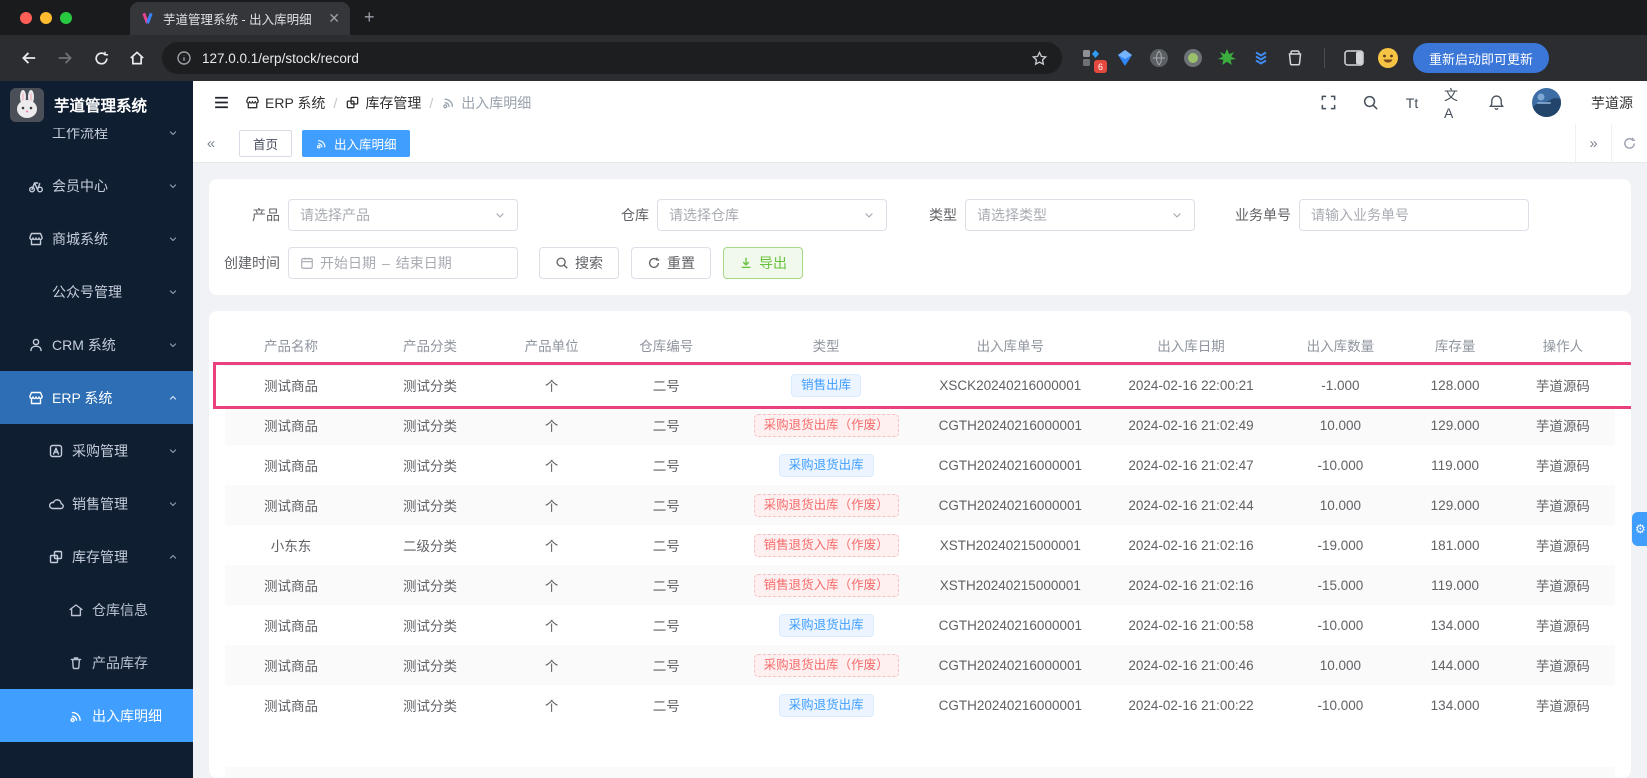 This screenshot has width=1647, height=778. Describe the element at coordinates (96, 344) in the screenshot. I see `sidebar-item-CRM 系统: CRM 系统` at that location.